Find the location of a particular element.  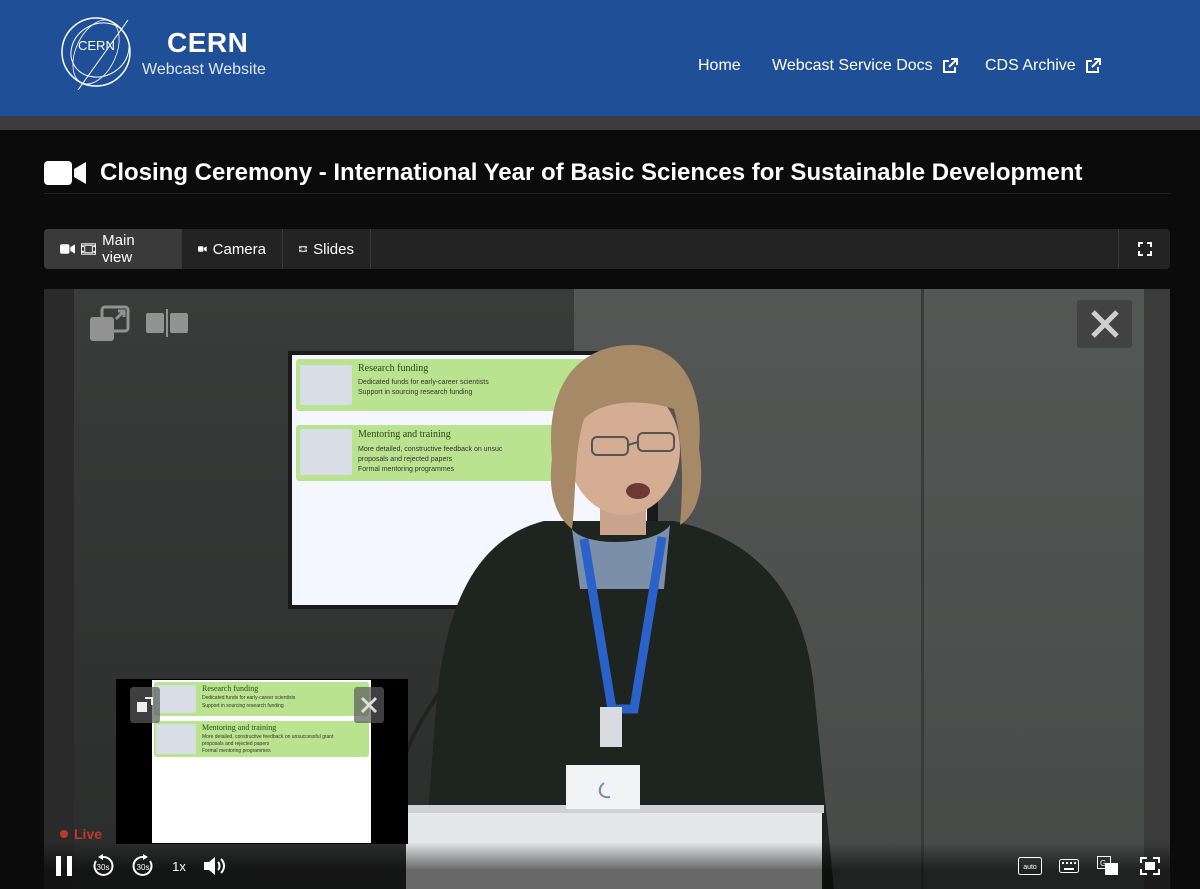

tab-camera: Camera is located at coordinates (232, 249).